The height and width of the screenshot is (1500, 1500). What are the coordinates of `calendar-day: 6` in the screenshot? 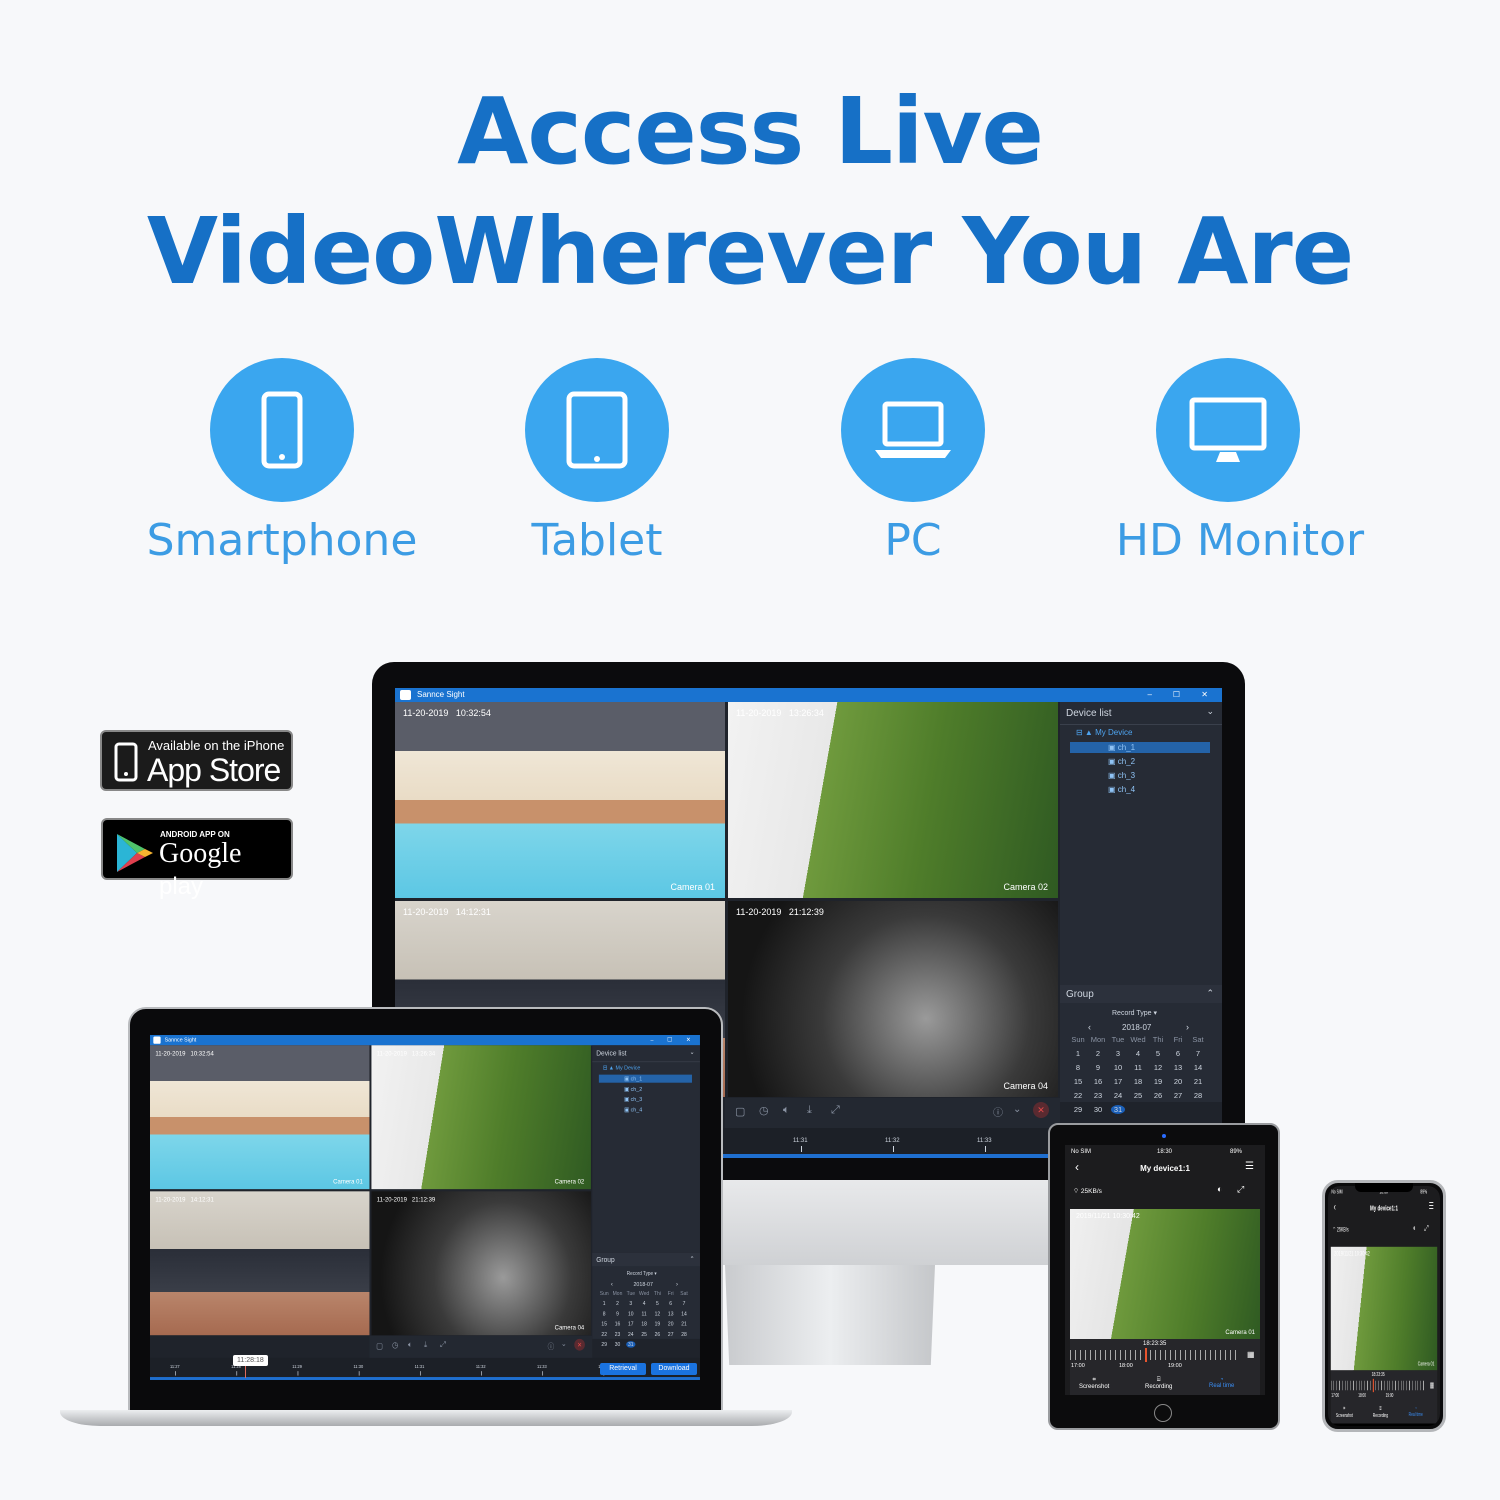 It's located at (670, 1303).